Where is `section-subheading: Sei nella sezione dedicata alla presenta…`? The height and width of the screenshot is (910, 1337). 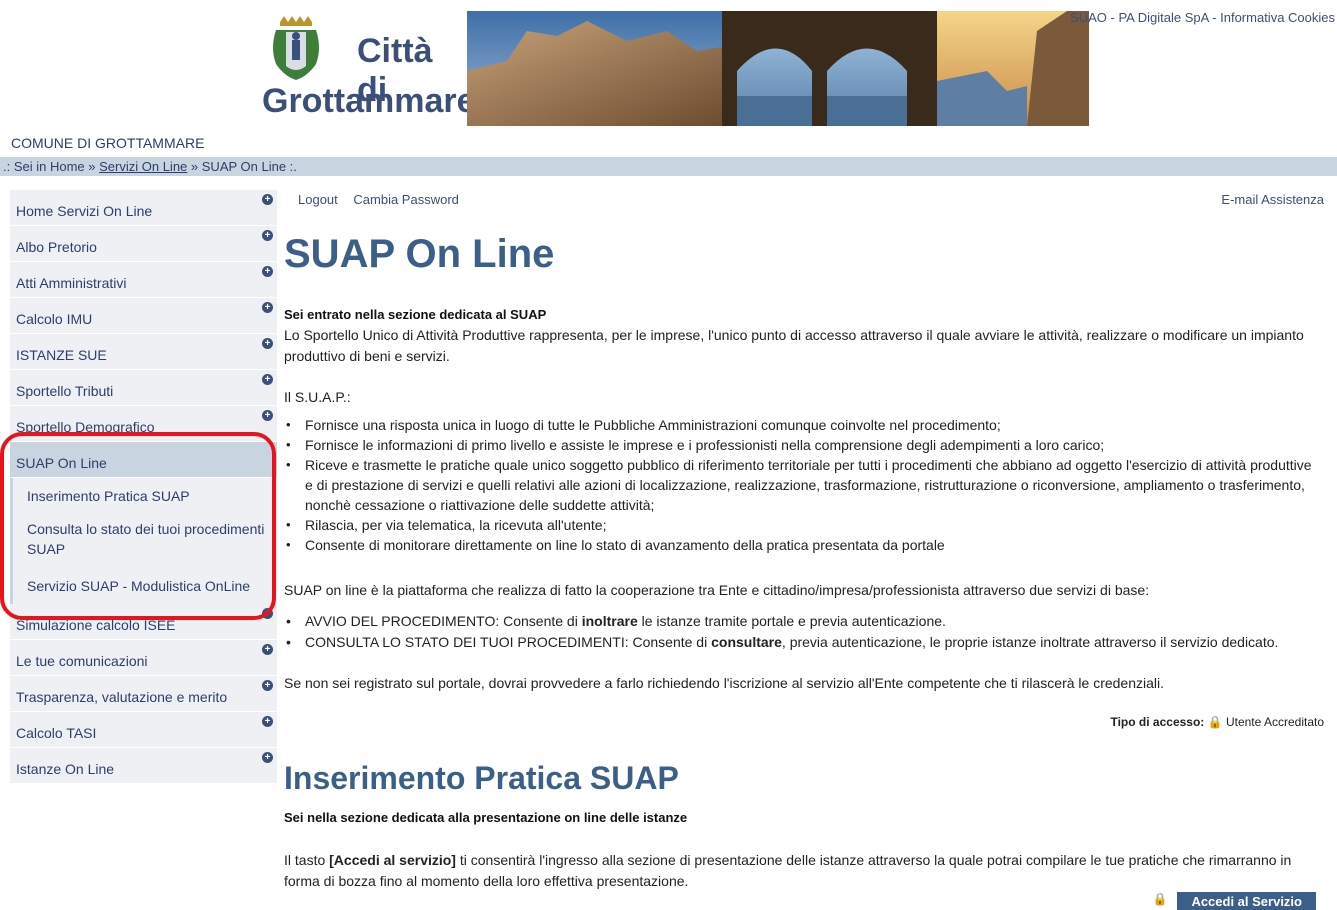
section-subheading: Sei nella sezione dedicata alla presenta… is located at coordinates (486, 817).